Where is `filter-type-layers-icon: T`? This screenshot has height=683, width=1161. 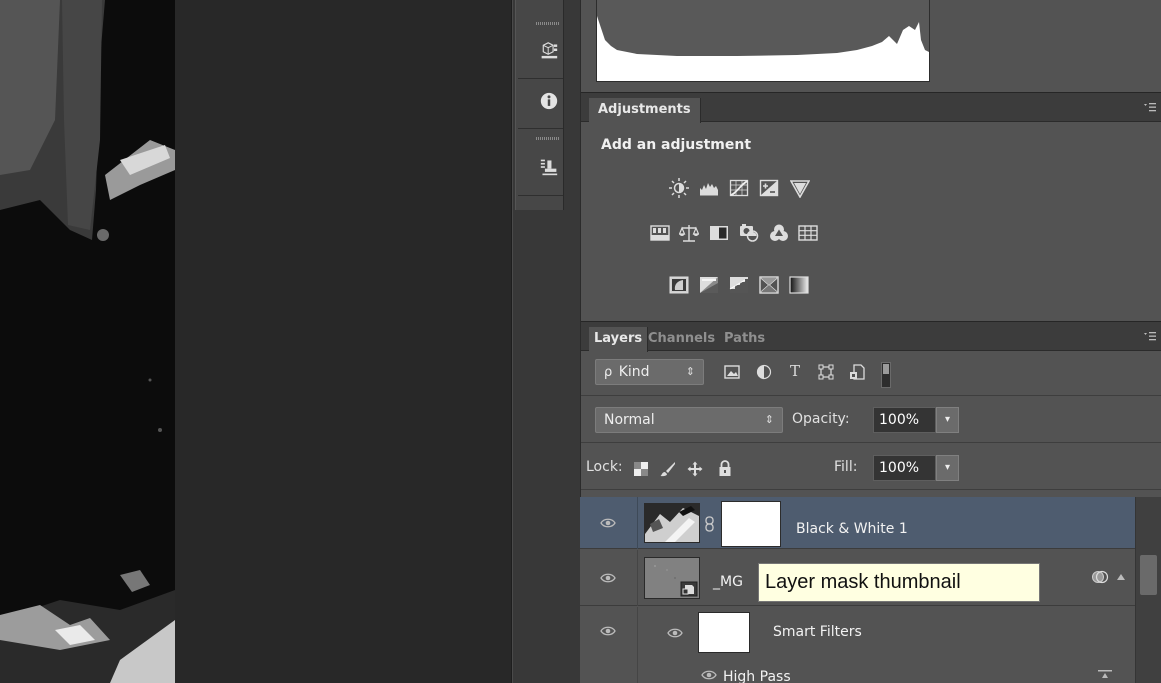
filter-type-layers-icon: T is located at coordinates (795, 371).